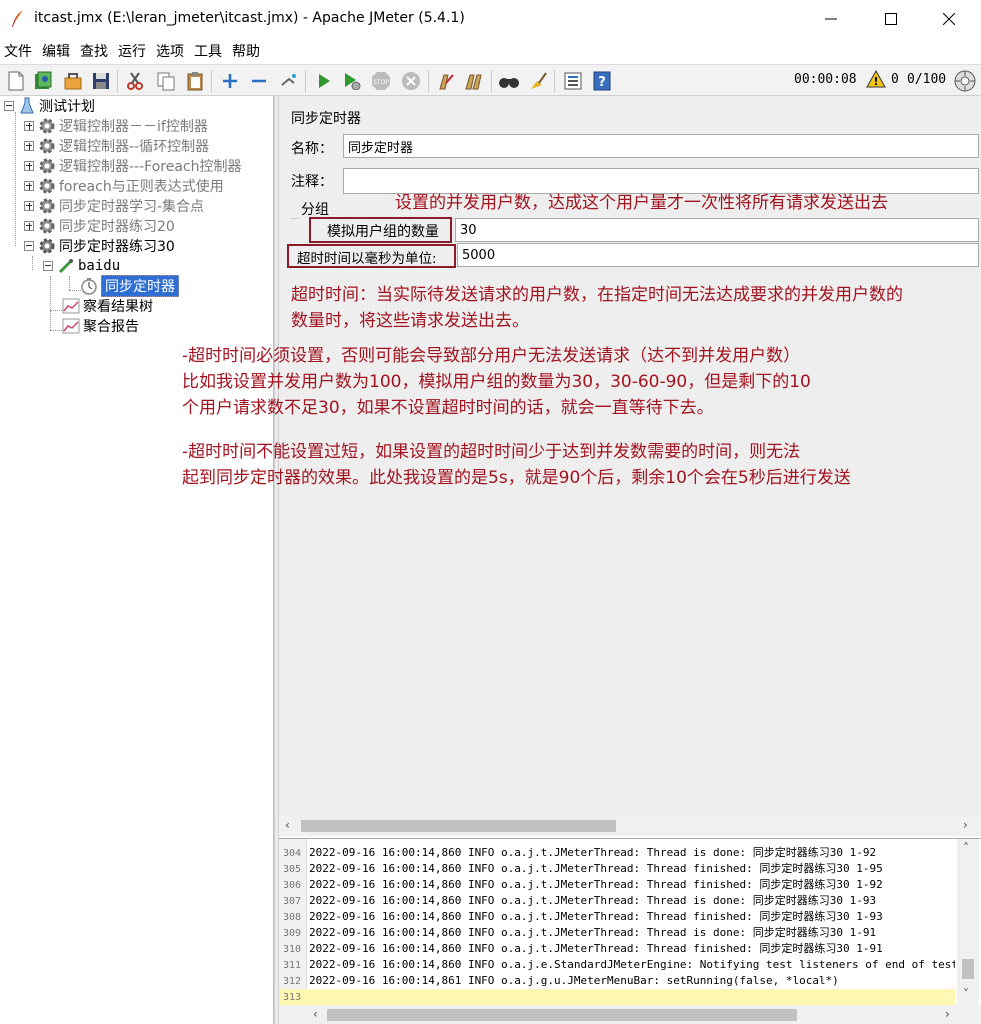 This screenshot has width=981, height=1024. Describe the element at coordinates (509, 81) in the screenshot. I see `search-icon` at that location.